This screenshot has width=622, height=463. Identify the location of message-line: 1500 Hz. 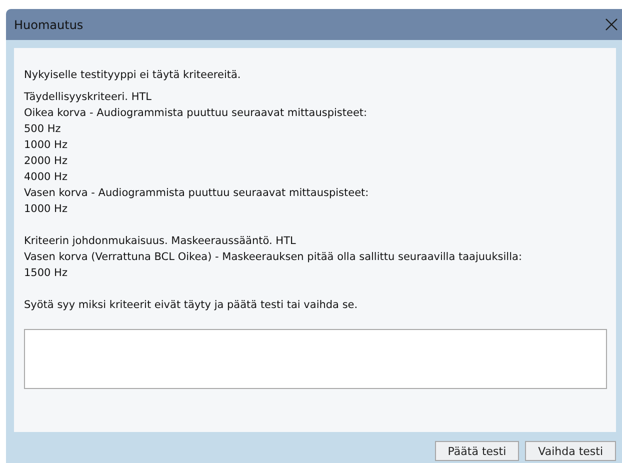
(46, 273).